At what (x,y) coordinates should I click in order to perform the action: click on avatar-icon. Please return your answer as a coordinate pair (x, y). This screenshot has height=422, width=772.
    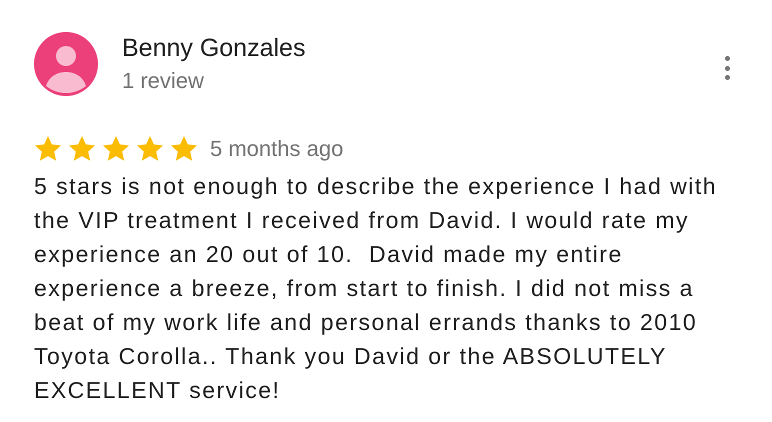
    Looking at the image, I should click on (66, 64).